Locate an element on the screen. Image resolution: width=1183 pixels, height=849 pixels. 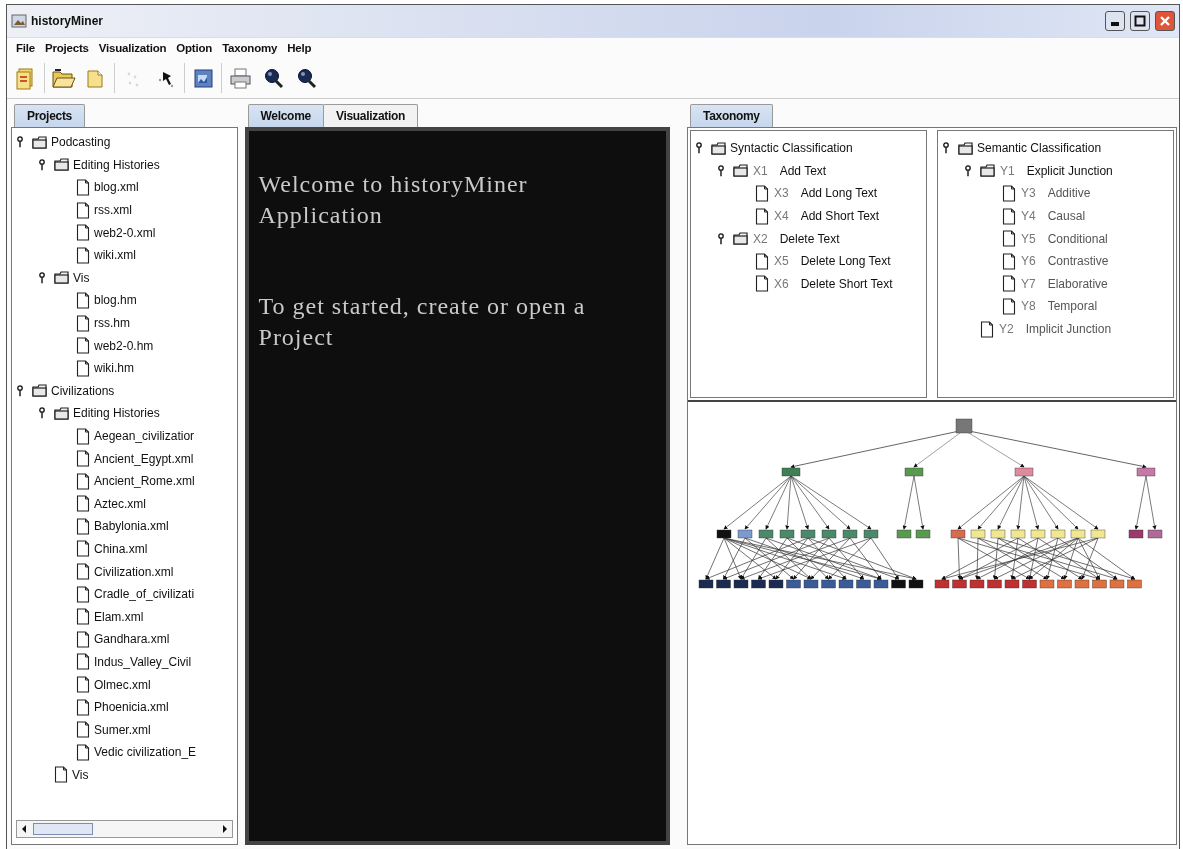
tree-item: Phoenicia.xml is located at coordinates (131, 707).